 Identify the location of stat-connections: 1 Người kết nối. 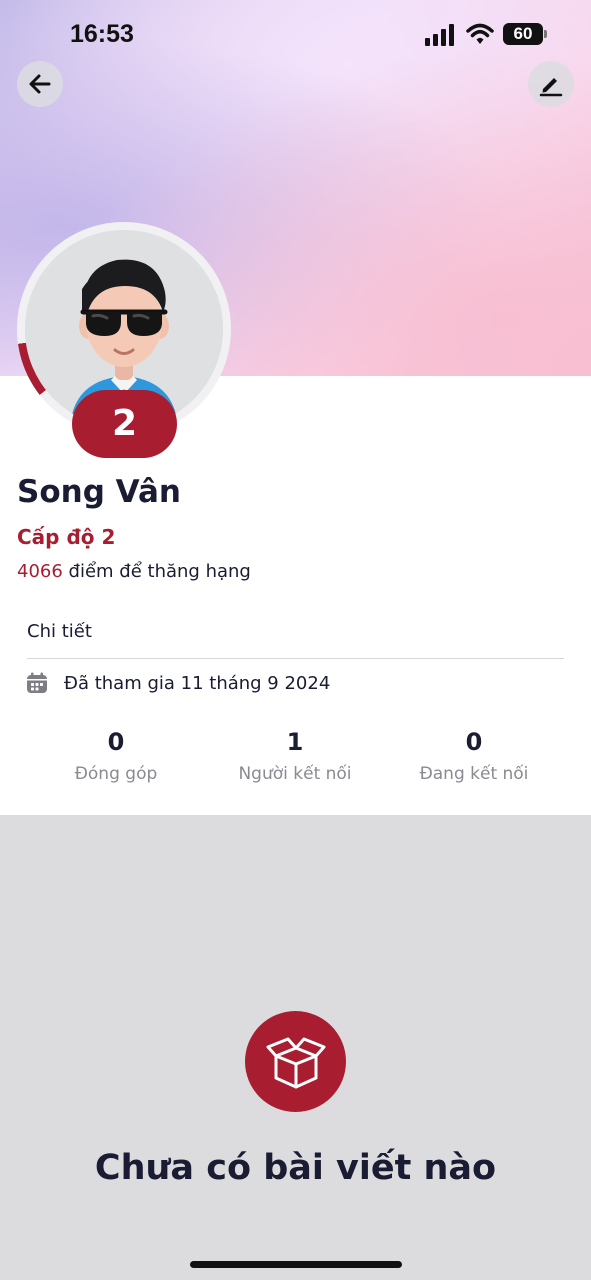
(295, 756).